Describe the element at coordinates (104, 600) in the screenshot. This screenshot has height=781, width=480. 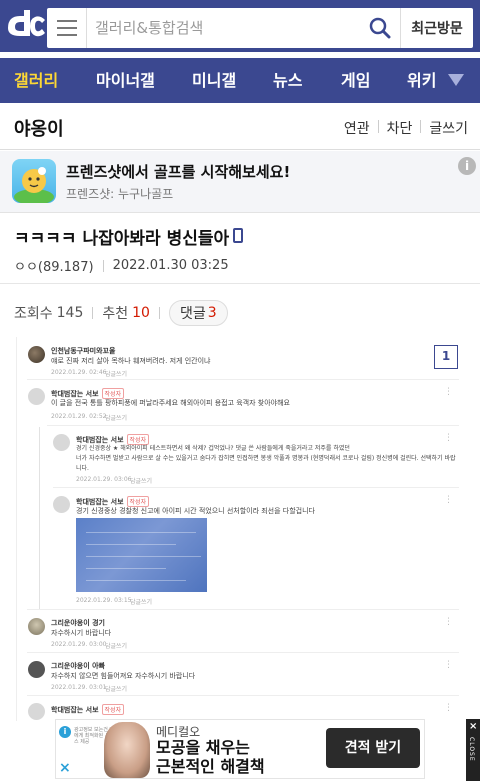
I see `comment-date: 2022.01.29. 03:15` at that location.